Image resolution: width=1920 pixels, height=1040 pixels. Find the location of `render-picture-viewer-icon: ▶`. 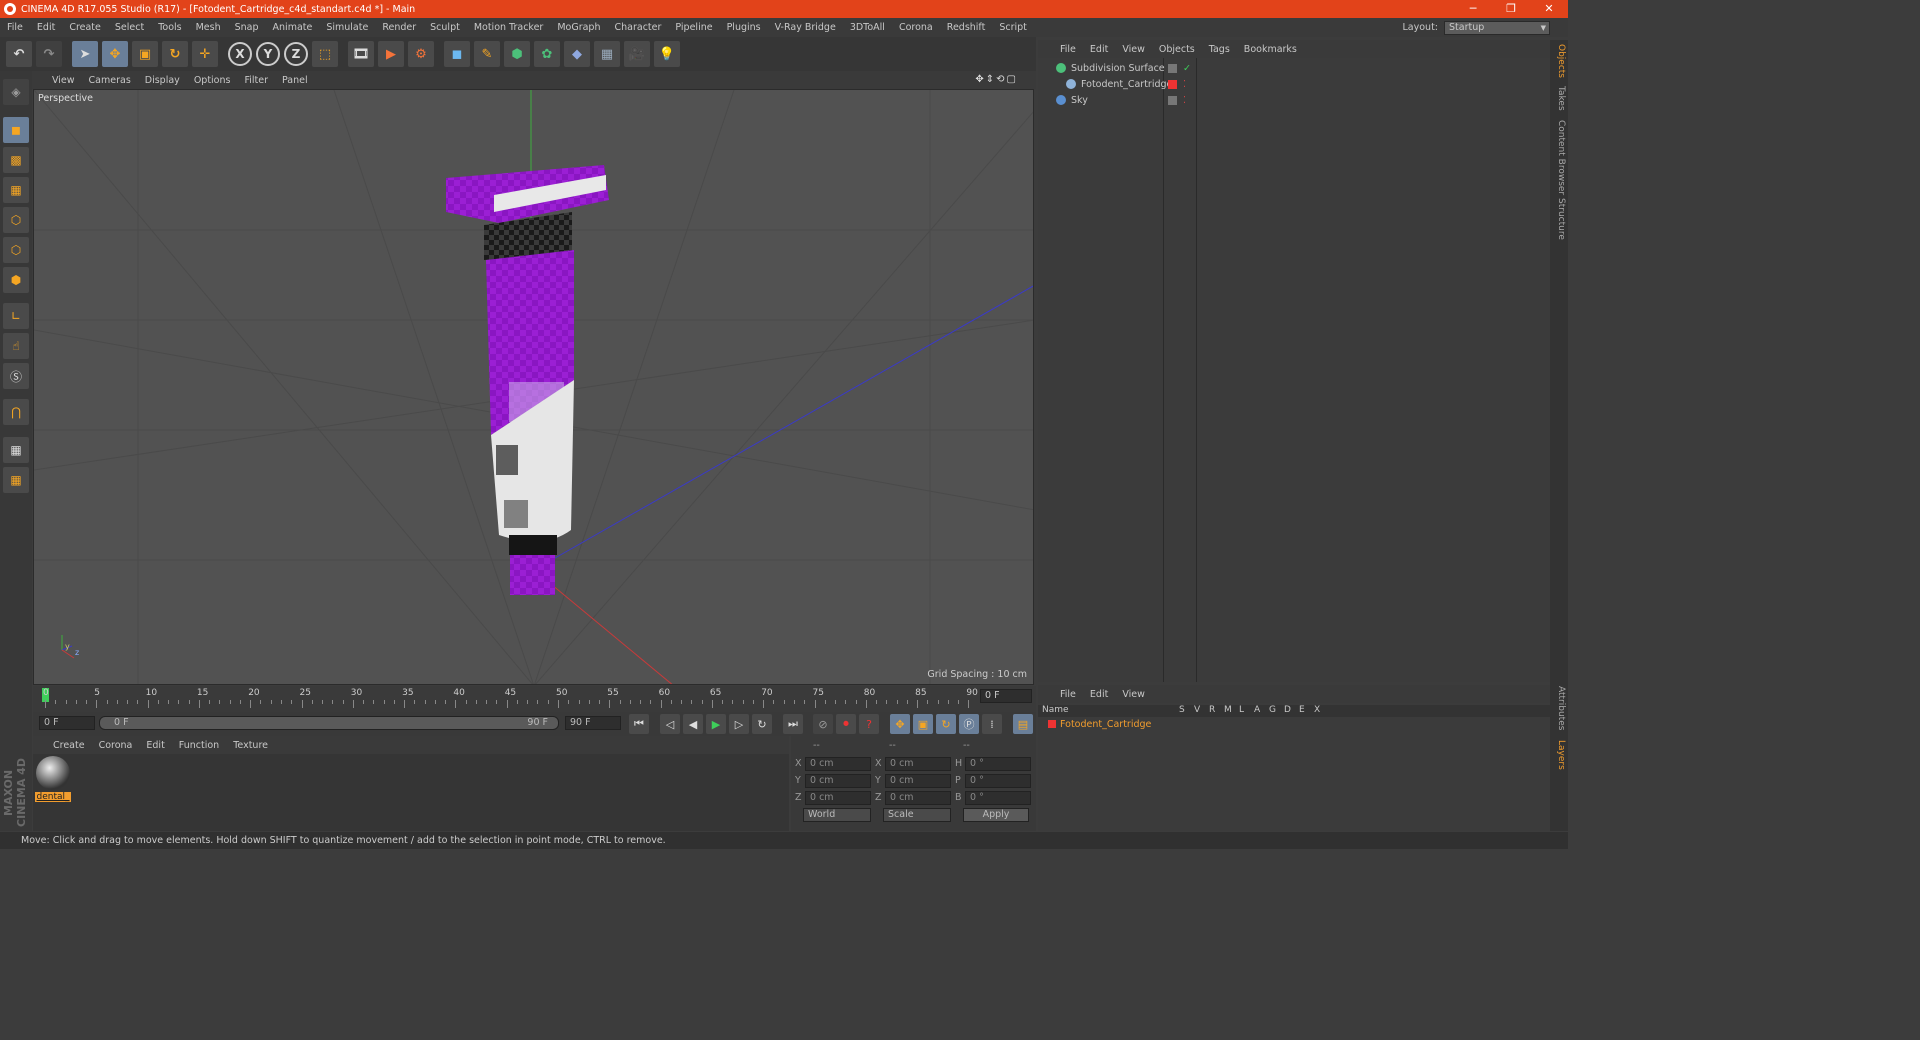

render-picture-viewer-icon: ▶ is located at coordinates (391, 54).